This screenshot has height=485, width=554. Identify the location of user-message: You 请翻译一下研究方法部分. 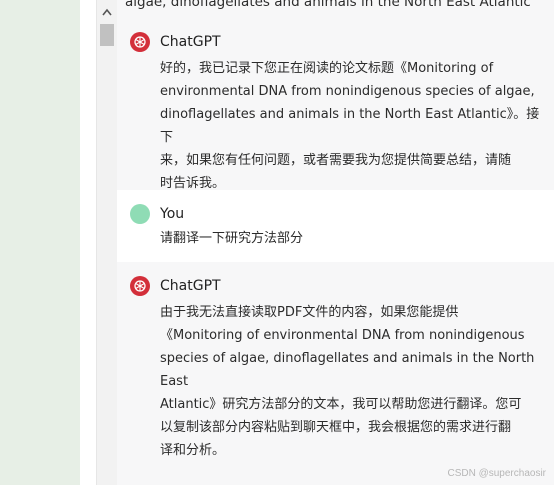
(335, 226).